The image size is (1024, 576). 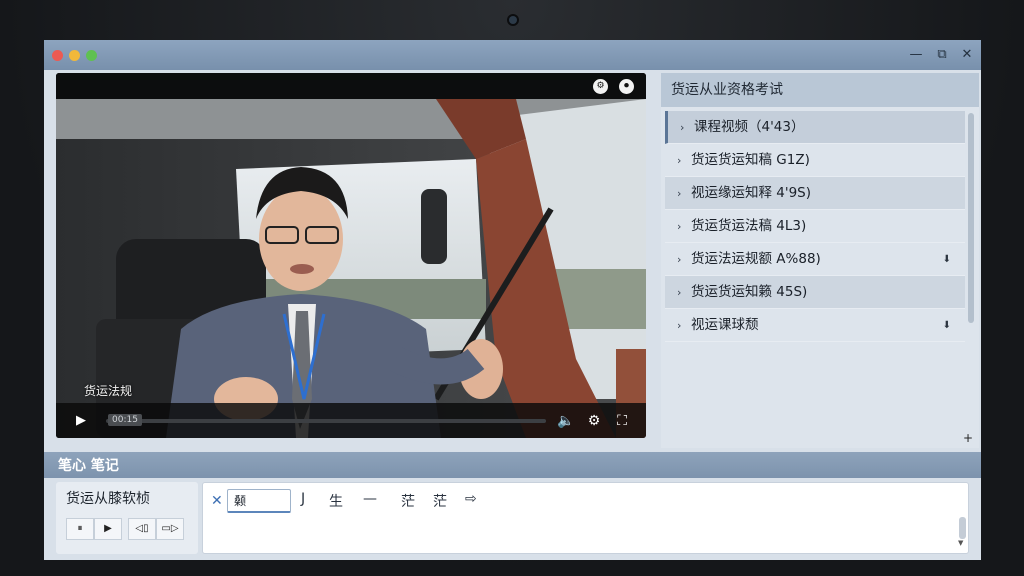 What do you see at coordinates (80, 529) in the screenshot?
I see `pause-button: ⏸` at bounding box center [80, 529].